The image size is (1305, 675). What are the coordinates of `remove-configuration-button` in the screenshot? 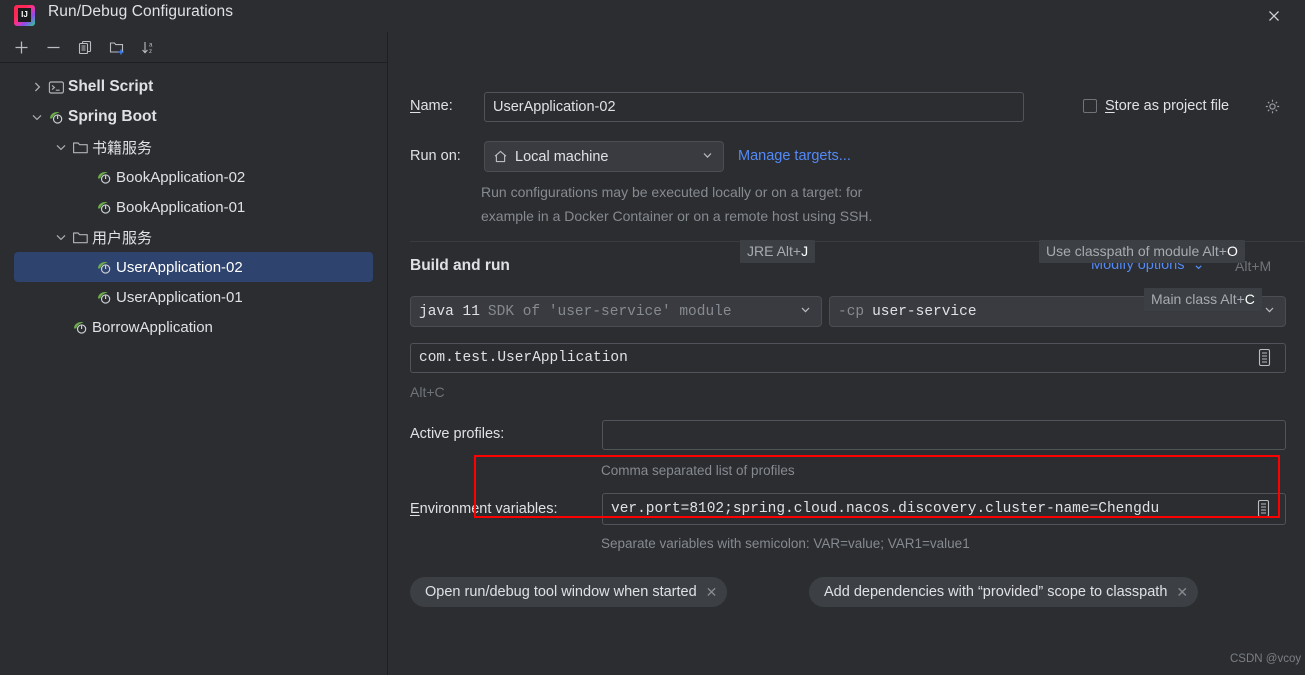 It's located at (53, 47).